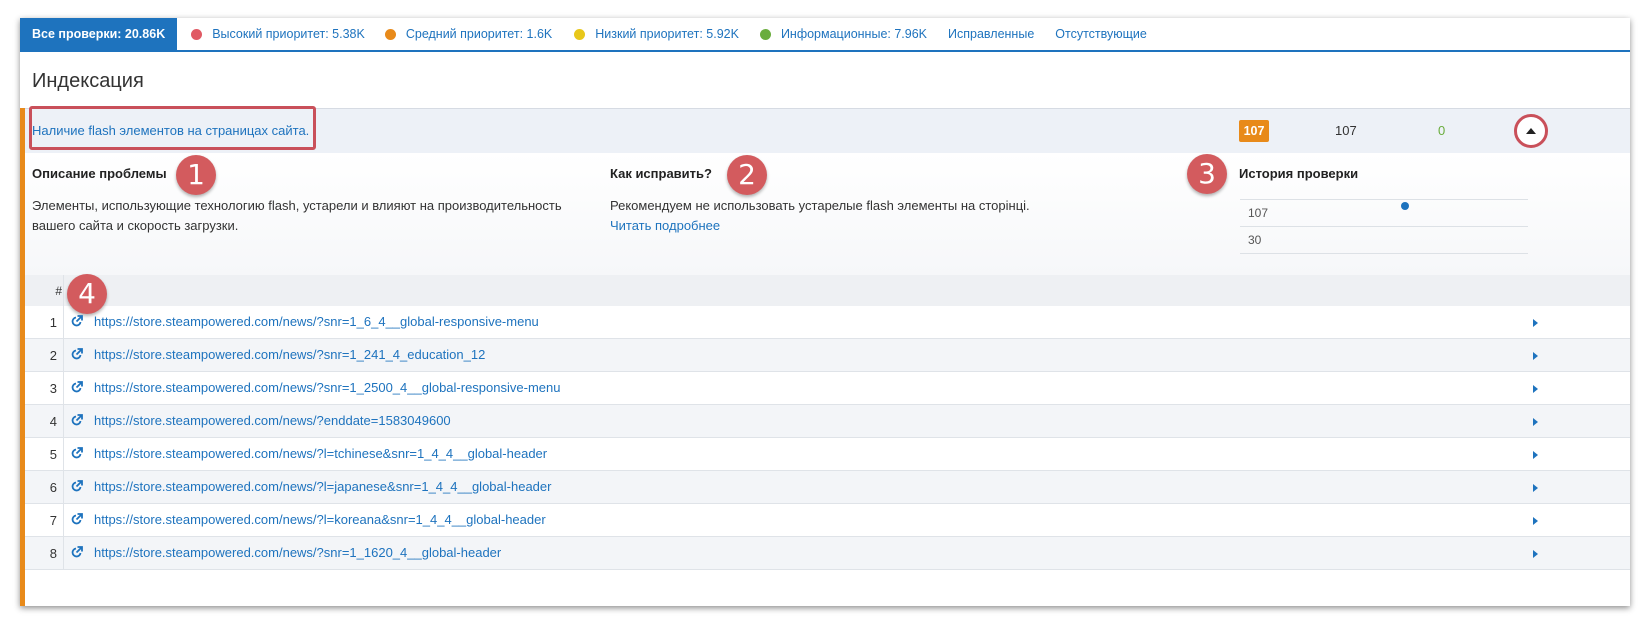 This screenshot has width=1649, height=623. I want to click on description-heading: Описание проблемы, so click(99, 173).